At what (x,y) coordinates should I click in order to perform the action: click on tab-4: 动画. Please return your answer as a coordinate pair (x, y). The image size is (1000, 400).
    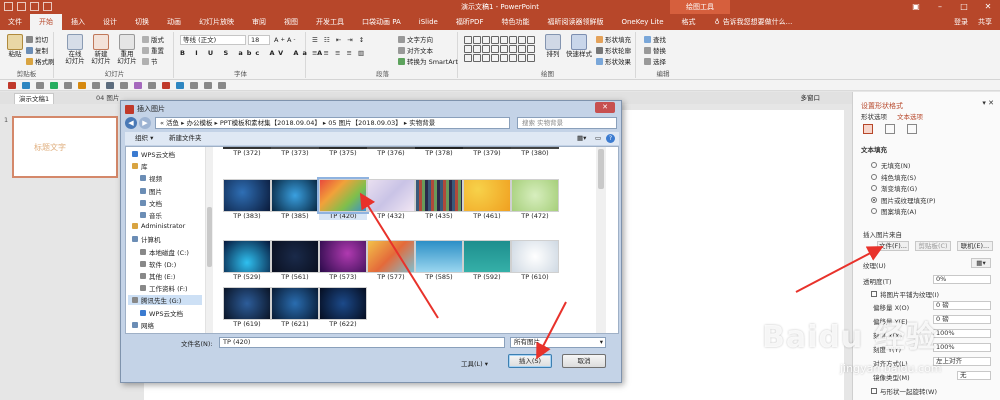
    Looking at the image, I should click on (174, 22).